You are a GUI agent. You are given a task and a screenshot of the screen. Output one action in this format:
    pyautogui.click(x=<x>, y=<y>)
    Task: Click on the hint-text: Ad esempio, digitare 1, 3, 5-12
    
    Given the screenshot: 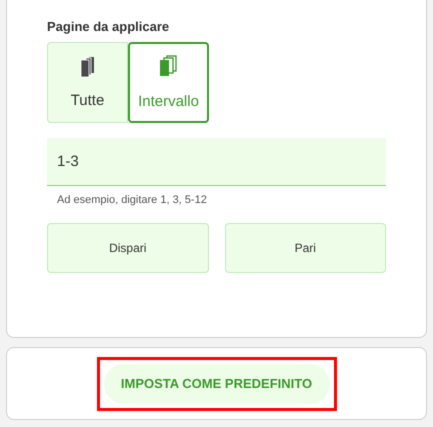 What is the action you would take?
    pyautogui.click(x=132, y=200)
    